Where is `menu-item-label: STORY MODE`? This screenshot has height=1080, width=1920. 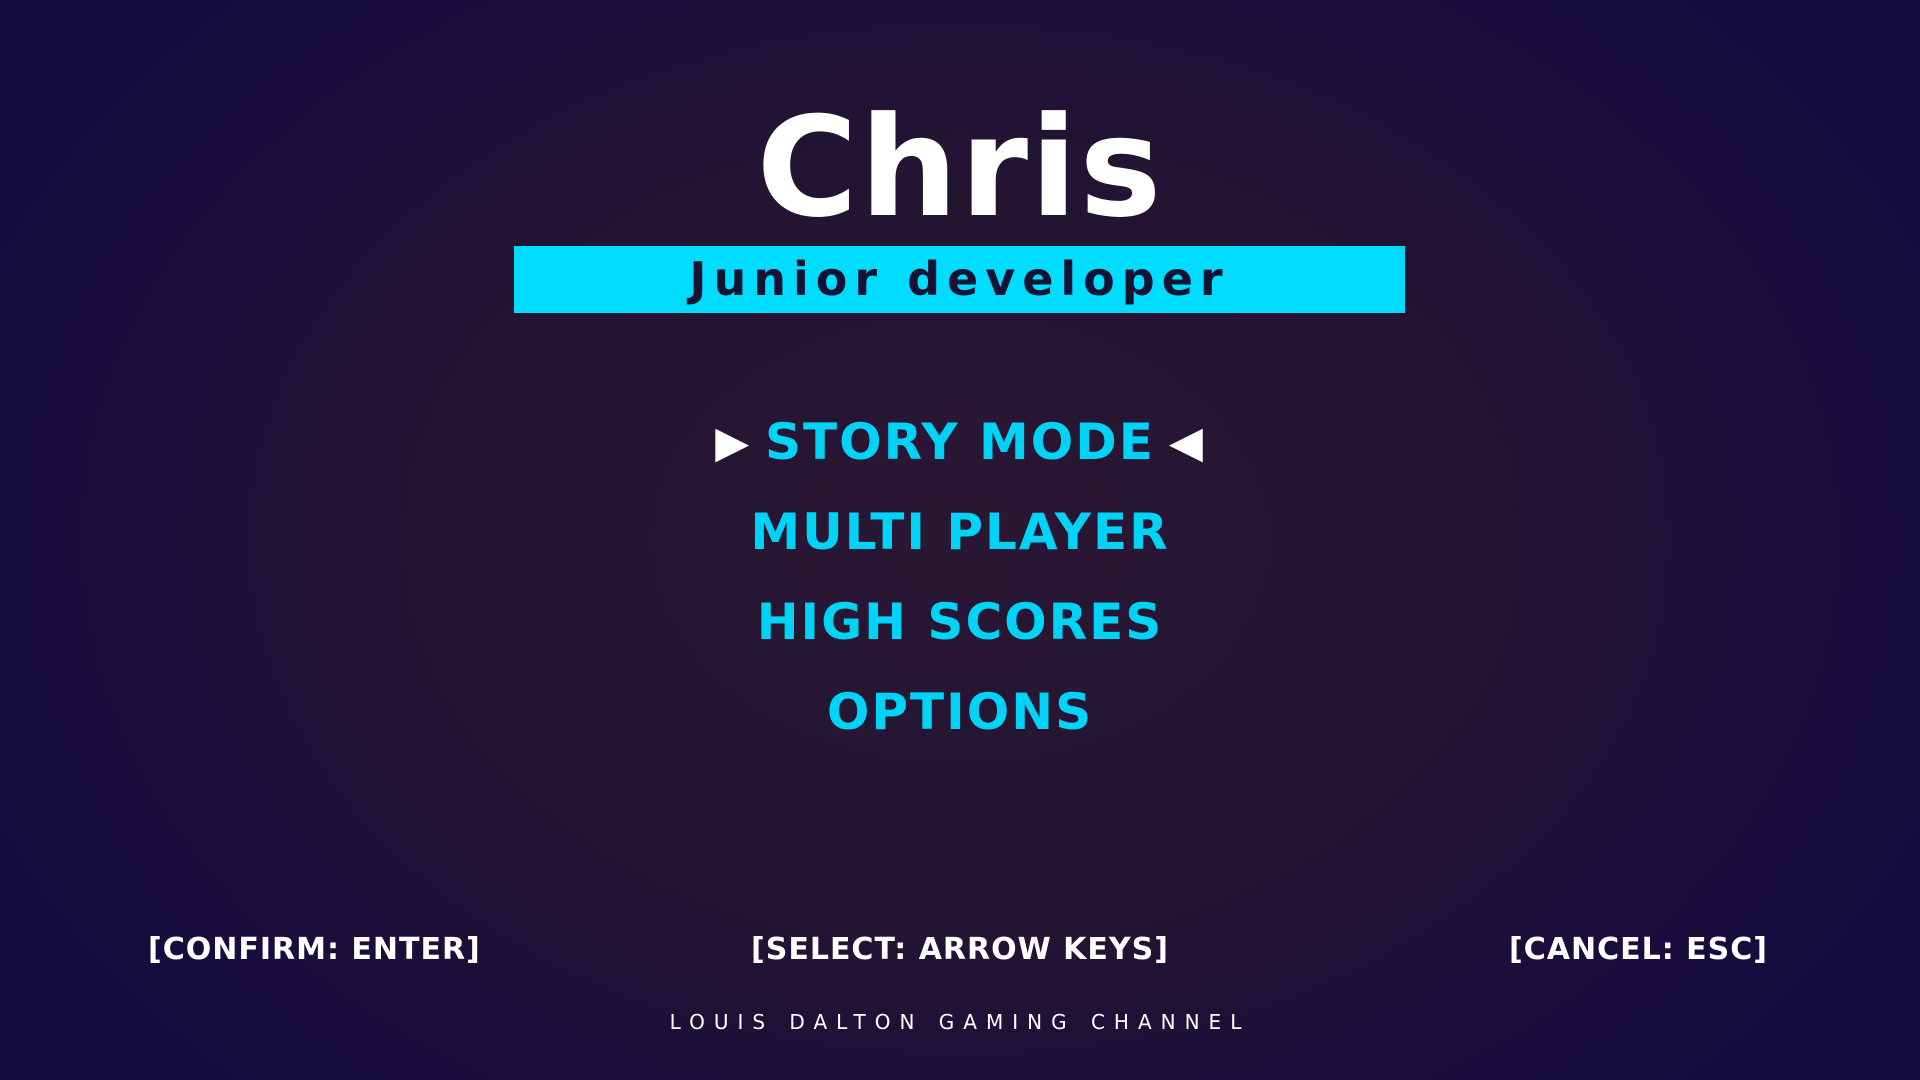
menu-item-label: STORY MODE is located at coordinates (960, 442).